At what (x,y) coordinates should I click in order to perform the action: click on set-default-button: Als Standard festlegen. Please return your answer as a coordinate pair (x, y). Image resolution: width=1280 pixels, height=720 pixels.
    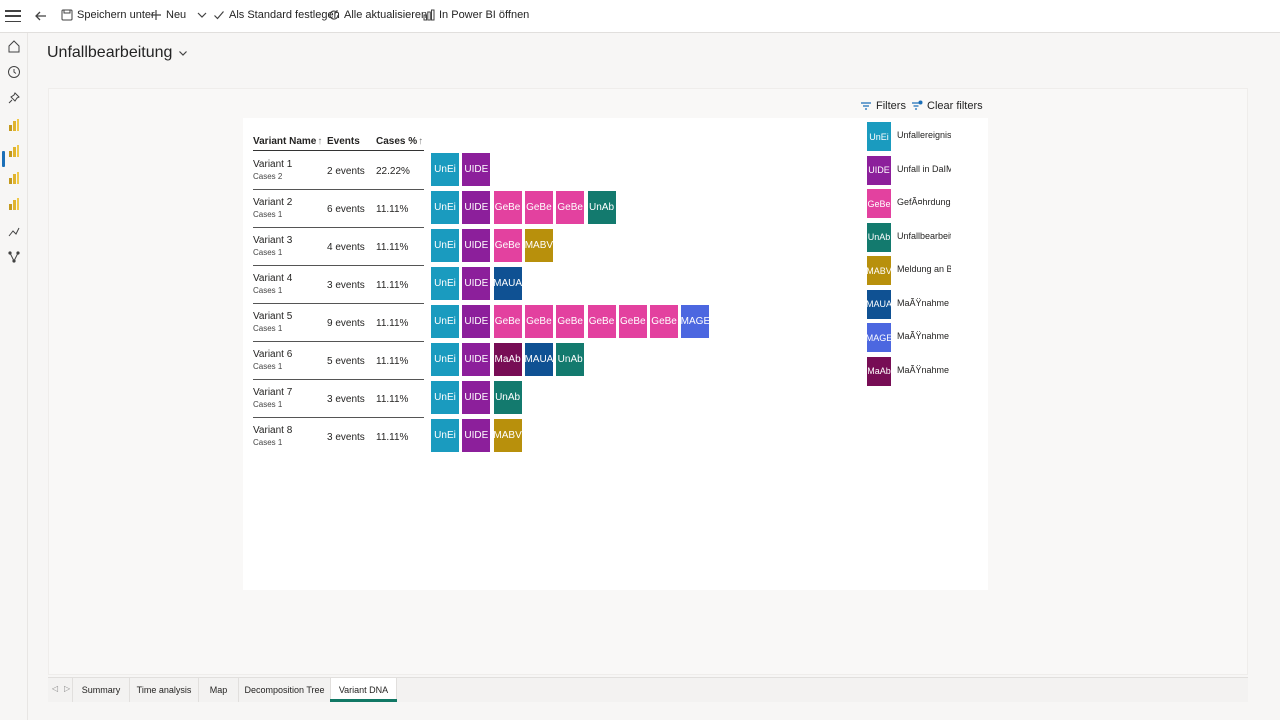
    Looking at the image, I should click on (276, 15).